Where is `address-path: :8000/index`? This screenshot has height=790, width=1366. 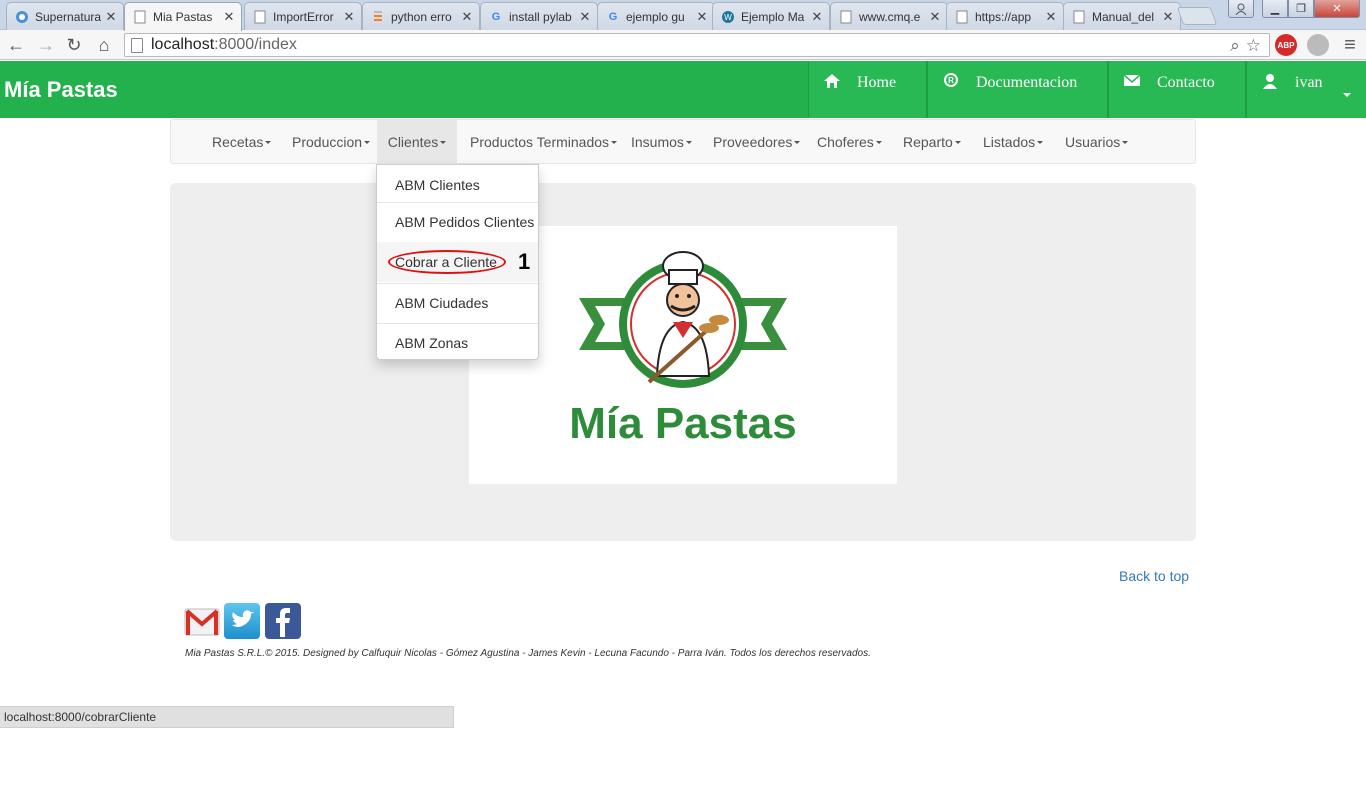 address-path: :8000/index is located at coordinates (255, 44).